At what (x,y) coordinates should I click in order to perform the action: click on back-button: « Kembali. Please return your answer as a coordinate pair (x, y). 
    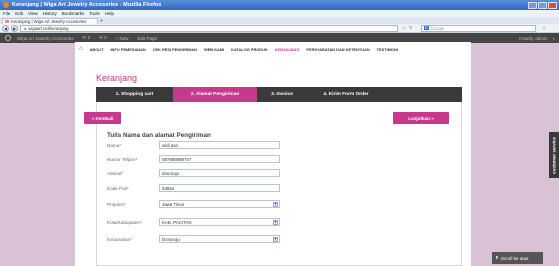
    Looking at the image, I should click on (102, 118).